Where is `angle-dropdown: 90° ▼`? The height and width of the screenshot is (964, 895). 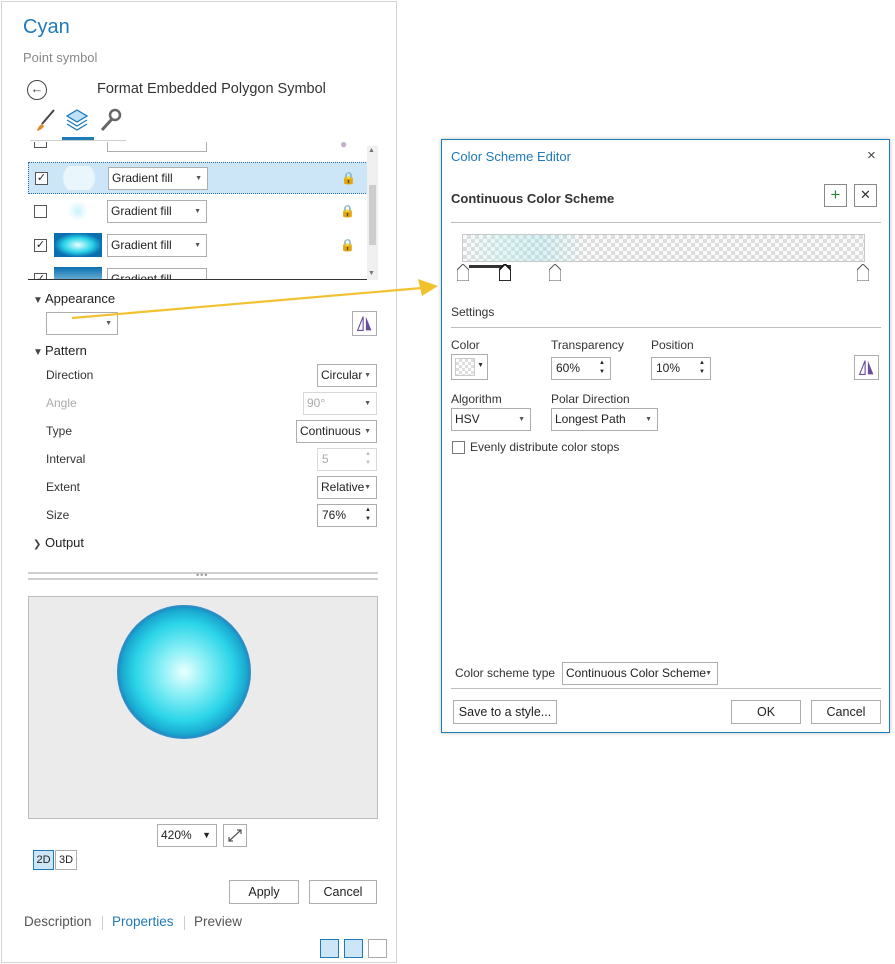 angle-dropdown: 90° ▼ is located at coordinates (340, 403).